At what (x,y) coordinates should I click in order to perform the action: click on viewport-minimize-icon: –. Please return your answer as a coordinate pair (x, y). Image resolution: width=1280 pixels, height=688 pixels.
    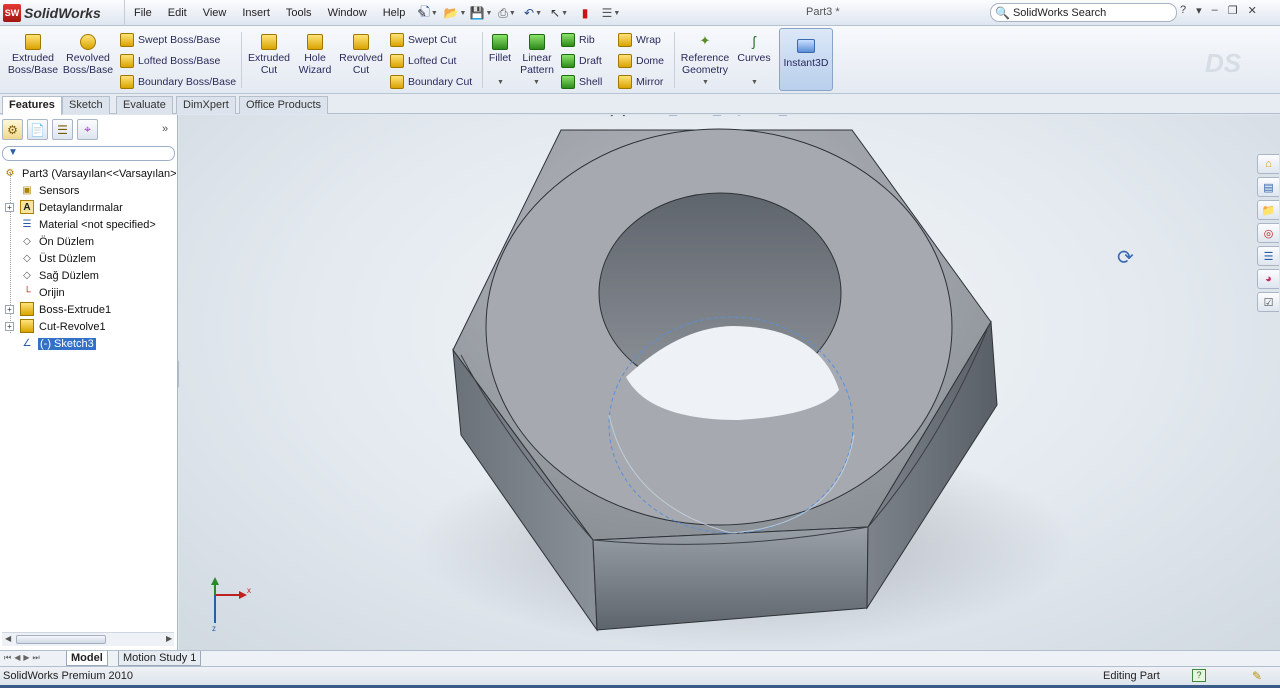
    Looking at the image, I should click on (1214, 115).